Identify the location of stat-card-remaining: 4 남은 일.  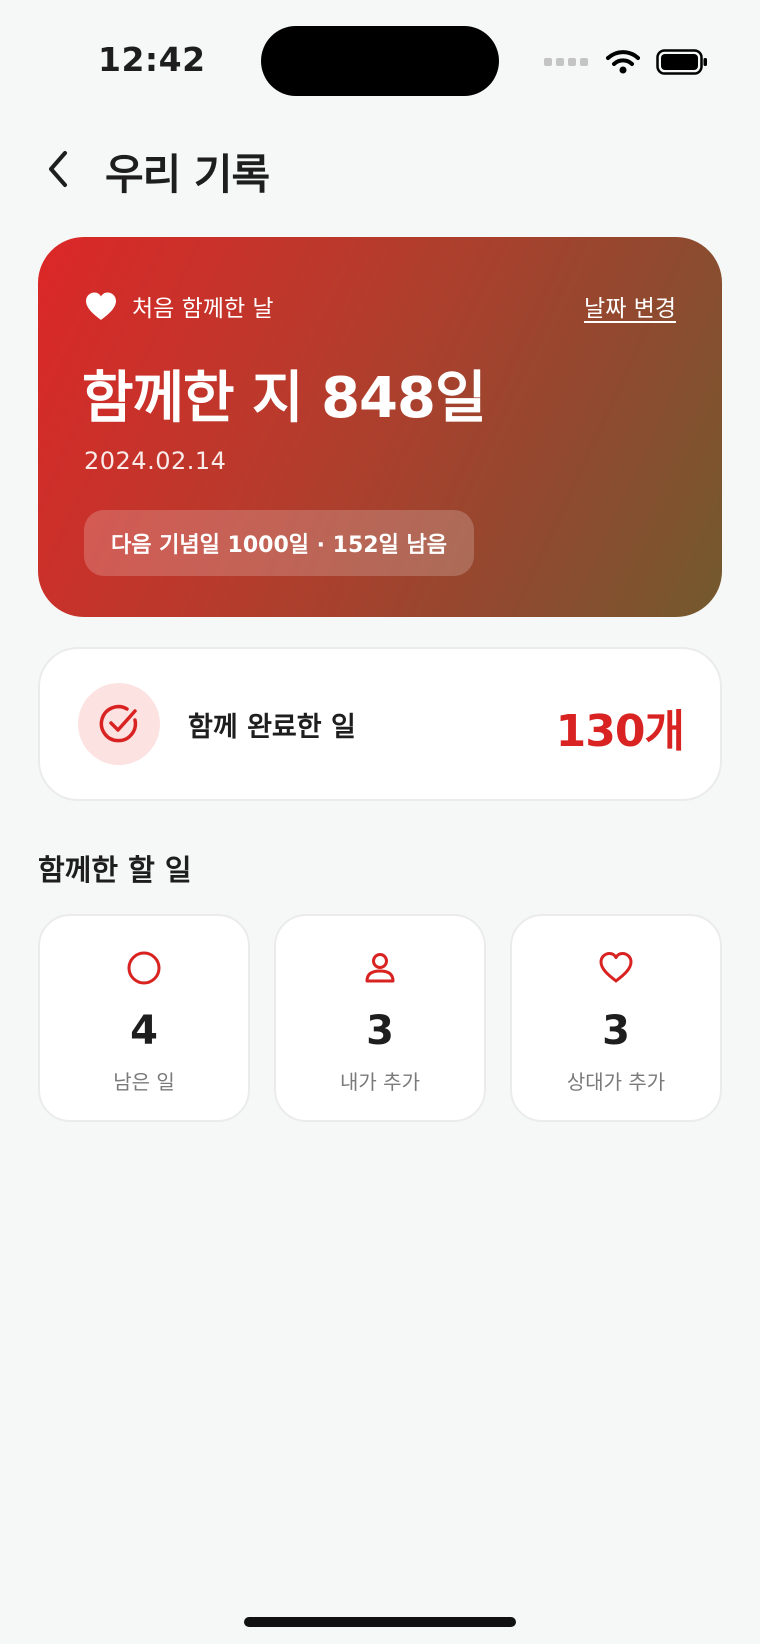
(144, 1018).